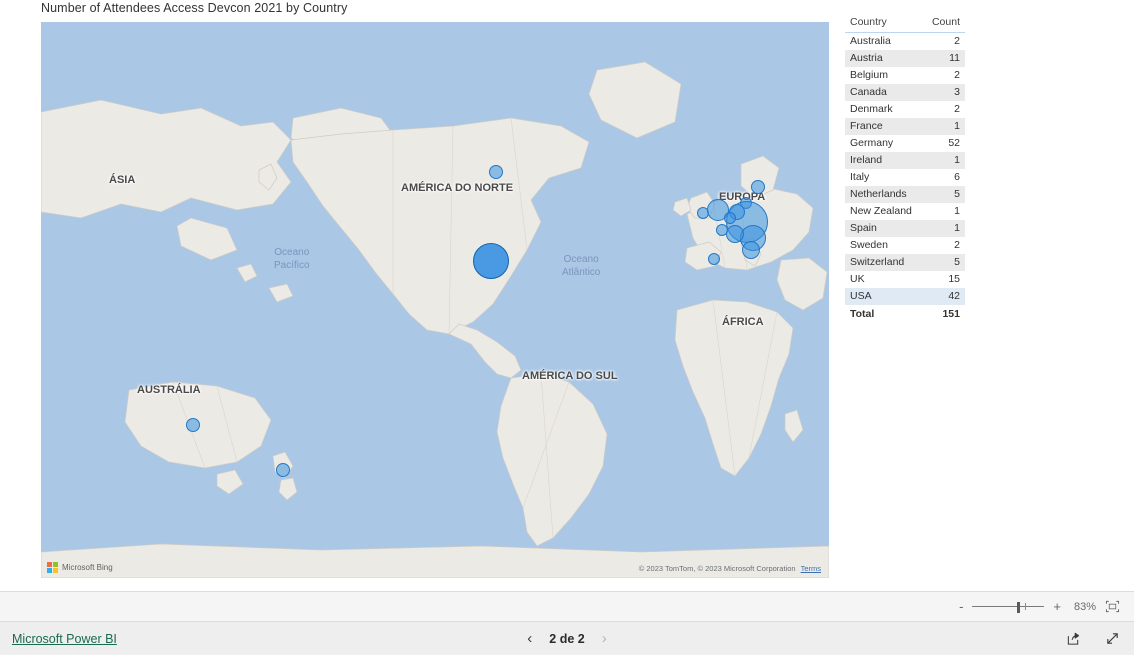 The image size is (1134, 655). What do you see at coordinates (944, 313) in the screenshot?
I see `cell-total-count: 151` at bounding box center [944, 313].